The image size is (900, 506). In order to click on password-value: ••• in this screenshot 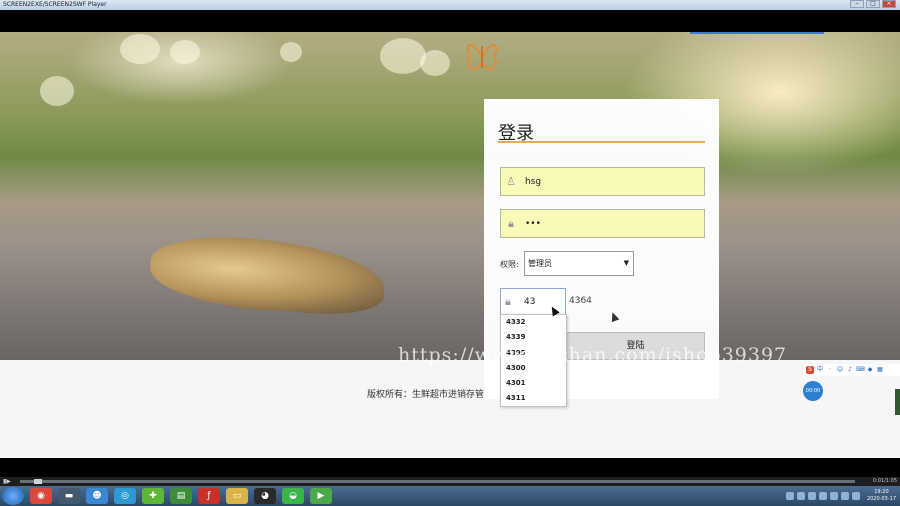, I will do `click(533, 223)`.